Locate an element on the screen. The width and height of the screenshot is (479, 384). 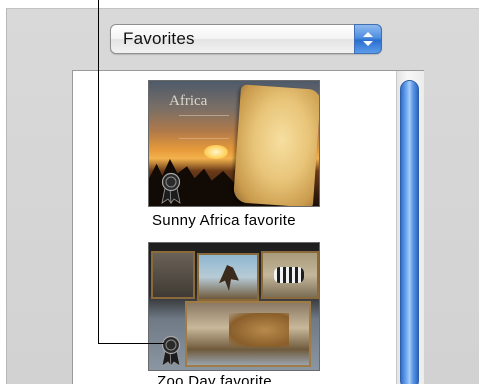
callout-line-horizontal is located at coordinates (131, 343).